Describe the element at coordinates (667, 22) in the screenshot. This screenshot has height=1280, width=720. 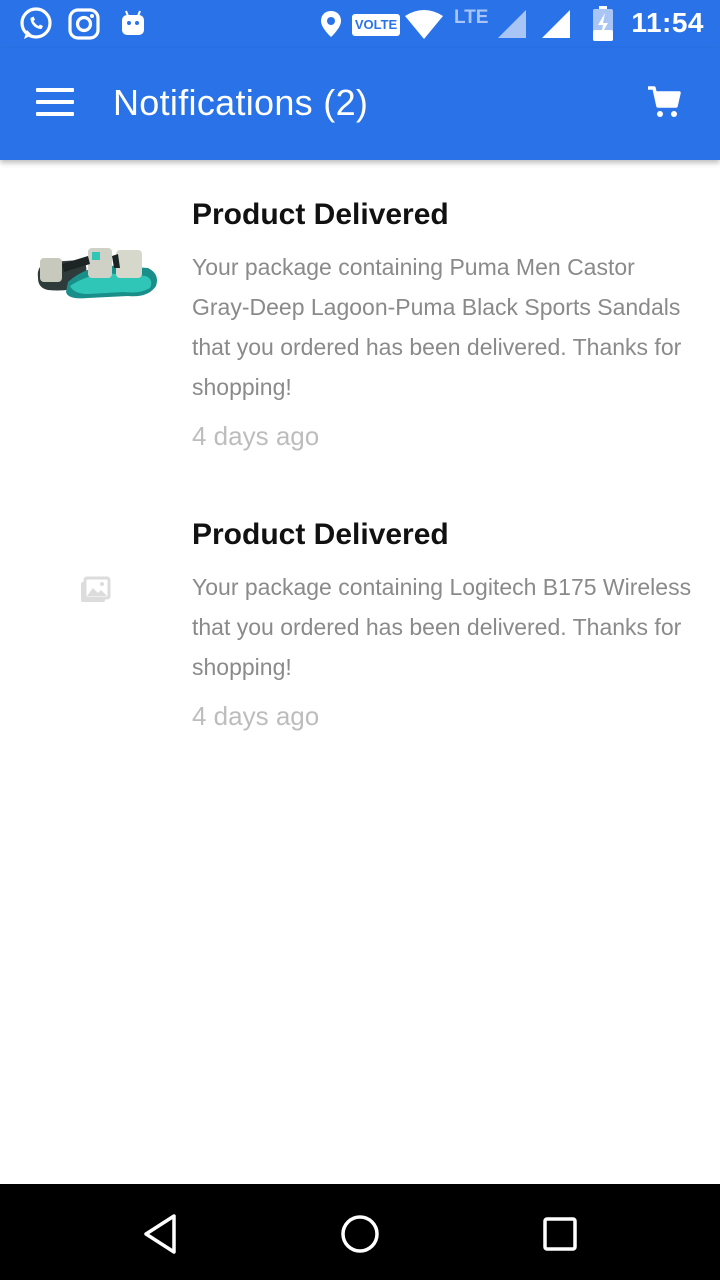
I see `status-time: 11:54` at that location.